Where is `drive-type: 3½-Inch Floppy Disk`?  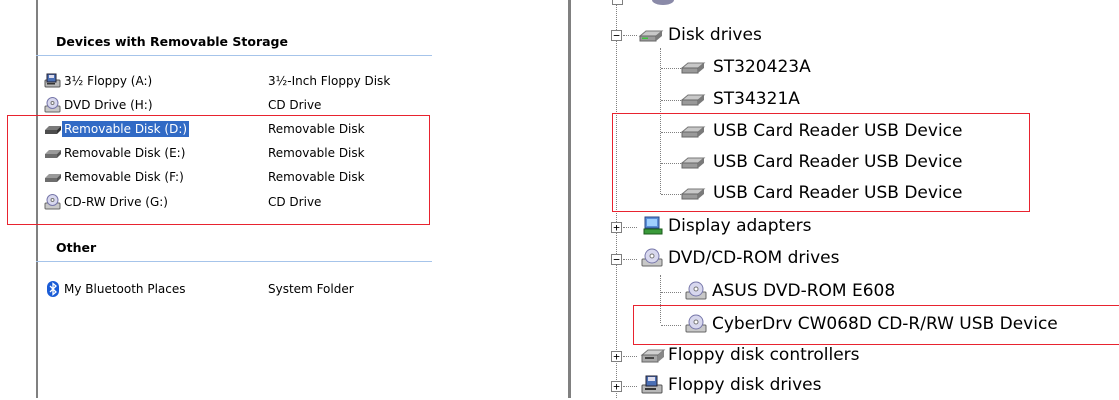
drive-type: 3½-Inch Floppy Disk is located at coordinates (329, 81).